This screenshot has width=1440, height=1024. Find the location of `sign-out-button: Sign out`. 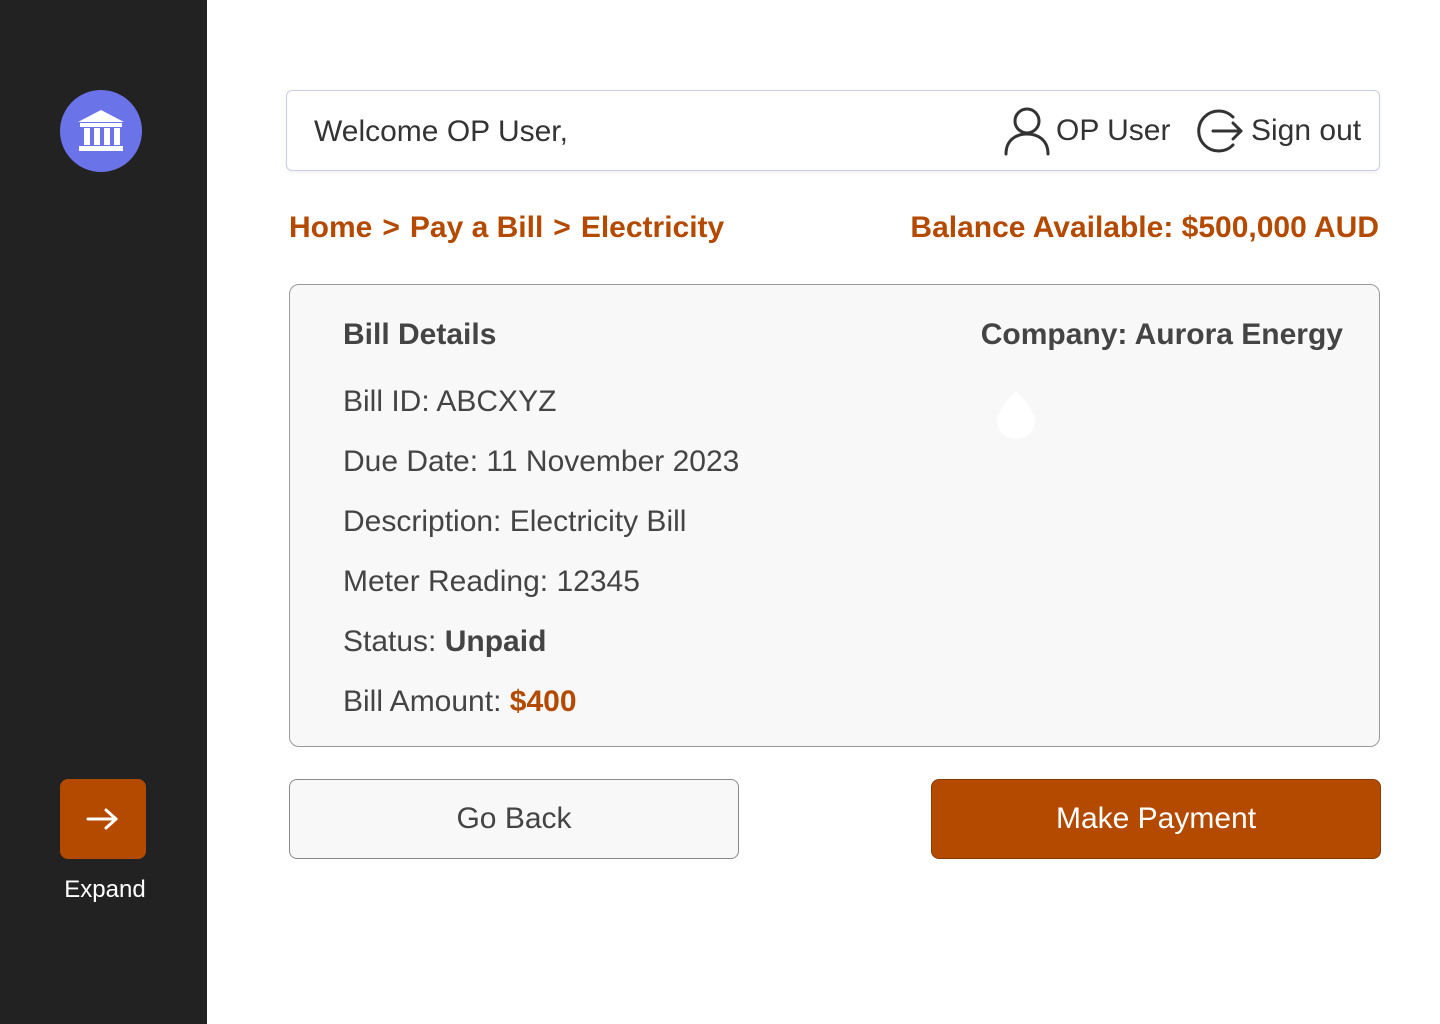

sign-out-button: Sign out is located at coordinates (1279, 131).